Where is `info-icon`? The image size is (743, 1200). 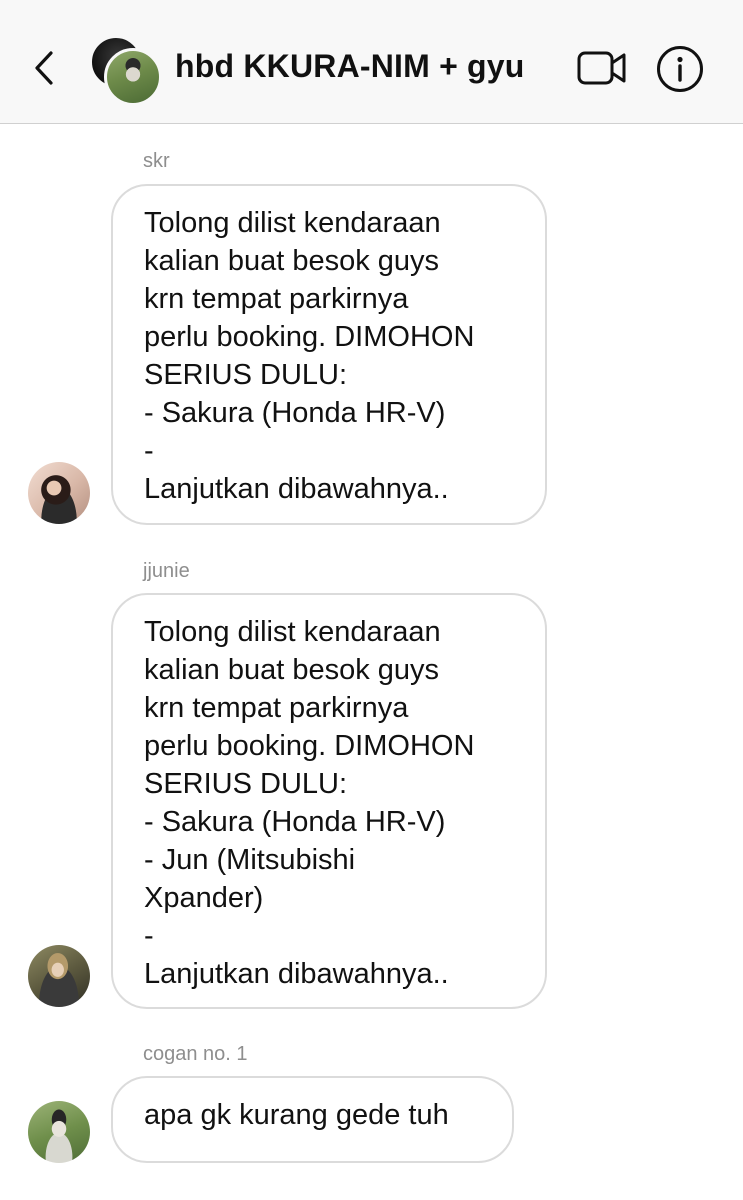 info-icon is located at coordinates (680, 69).